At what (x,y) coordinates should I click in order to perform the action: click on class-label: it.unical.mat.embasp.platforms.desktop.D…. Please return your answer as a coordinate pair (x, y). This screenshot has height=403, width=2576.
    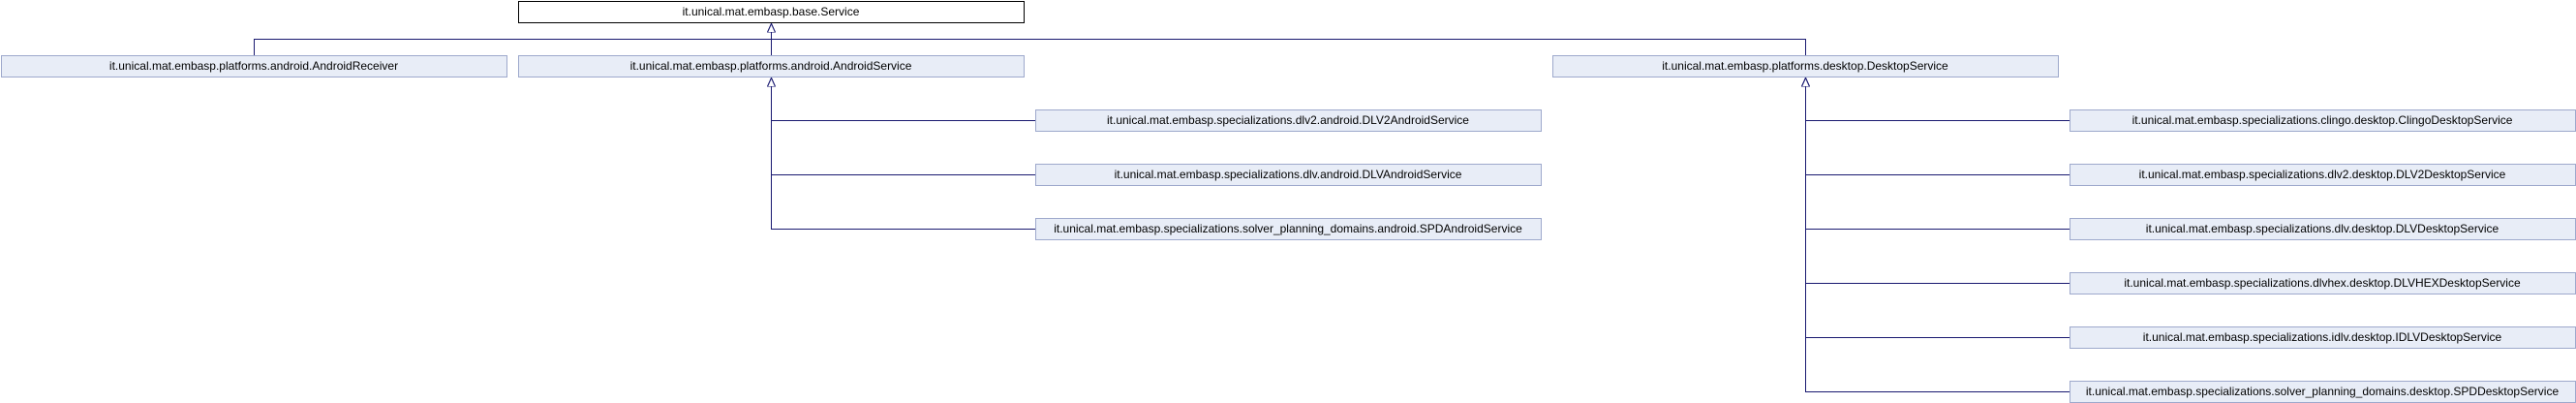
    Looking at the image, I should click on (1805, 66).